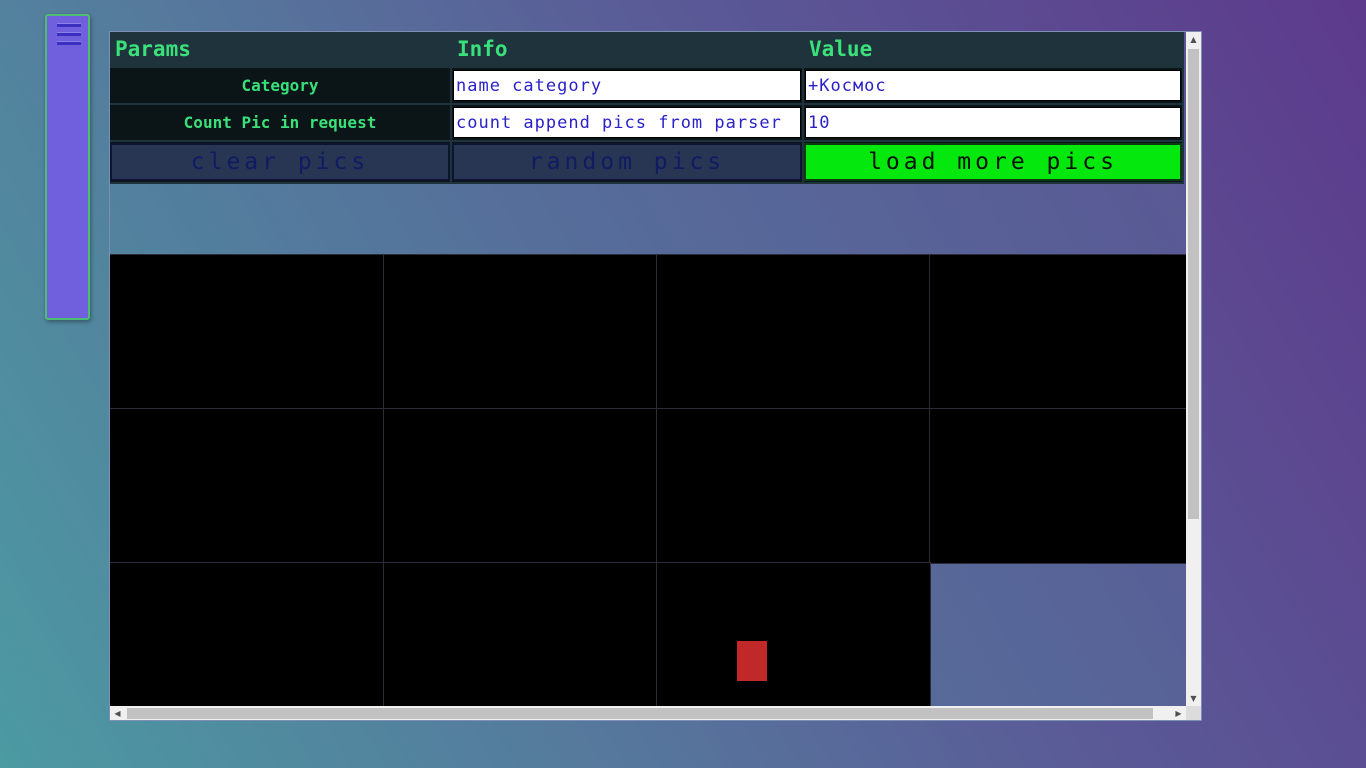 The height and width of the screenshot is (768, 1366). I want to click on arrow-up-icon: ▲, so click(1193, 39).